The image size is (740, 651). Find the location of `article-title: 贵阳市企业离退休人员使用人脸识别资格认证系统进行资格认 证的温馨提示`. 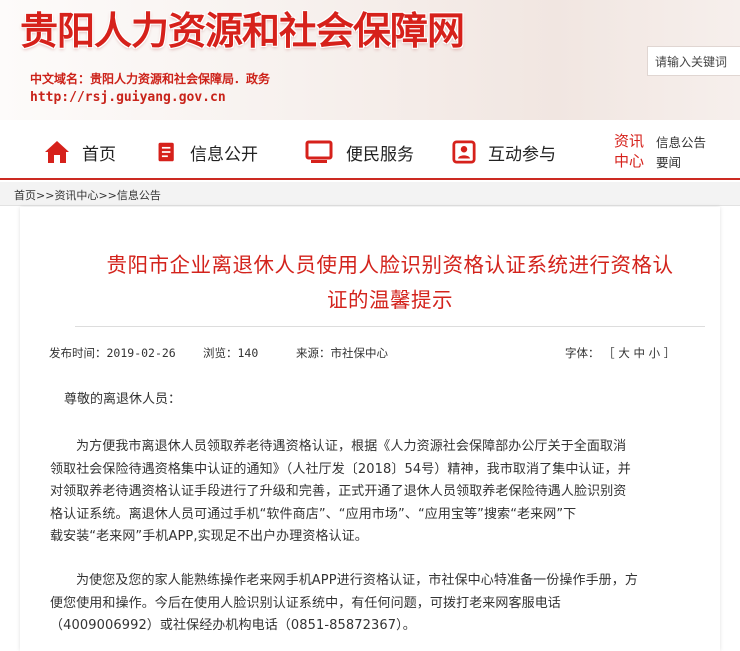

article-title: 贵阳市企业离退休人员使用人脸识别资格认证系统进行资格认 证的温馨提示 is located at coordinates (390, 282).